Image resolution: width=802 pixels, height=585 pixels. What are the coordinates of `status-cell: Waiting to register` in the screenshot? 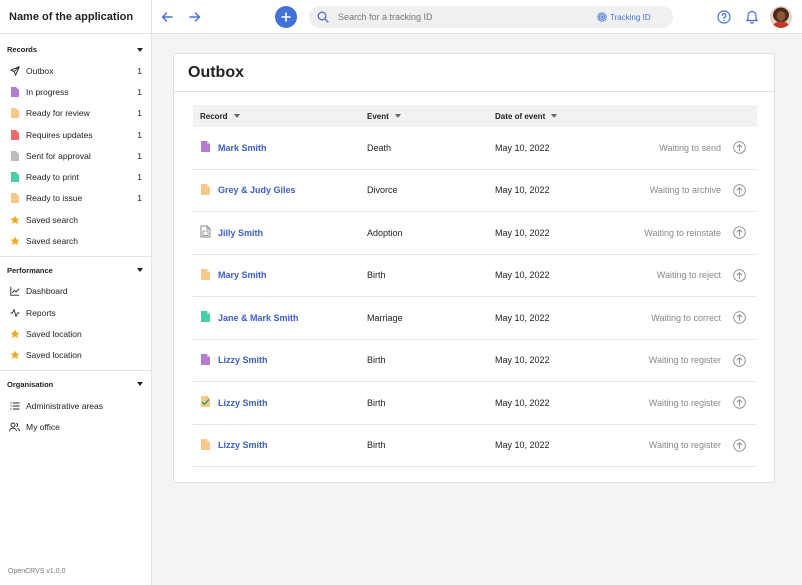 It's located at (684, 445).